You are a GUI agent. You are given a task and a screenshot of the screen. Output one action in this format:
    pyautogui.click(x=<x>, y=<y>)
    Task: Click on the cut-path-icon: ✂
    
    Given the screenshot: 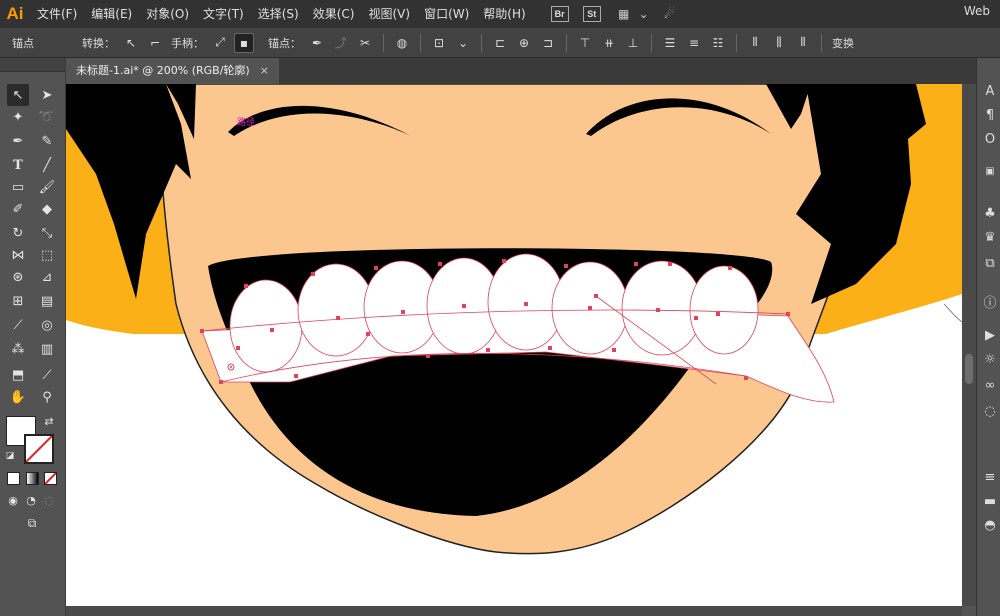 What is the action you would take?
    pyautogui.click(x=365, y=43)
    